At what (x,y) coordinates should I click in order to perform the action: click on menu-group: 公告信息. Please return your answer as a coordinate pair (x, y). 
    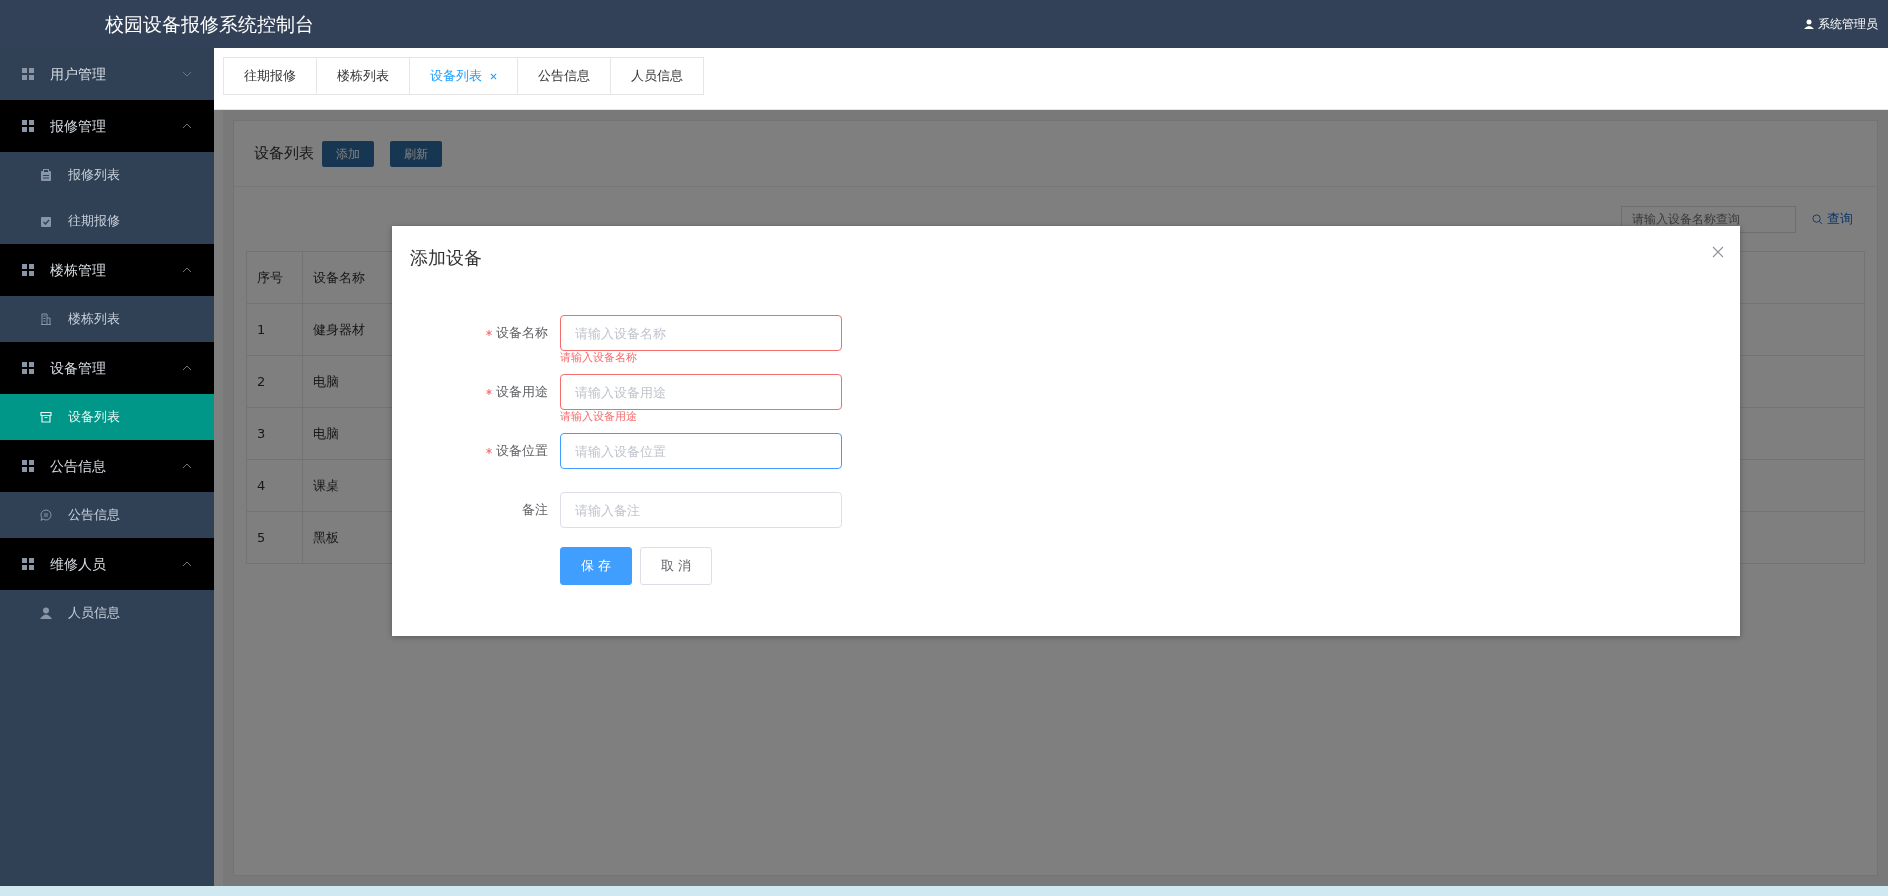
    Looking at the image, I should click on (107, 466).